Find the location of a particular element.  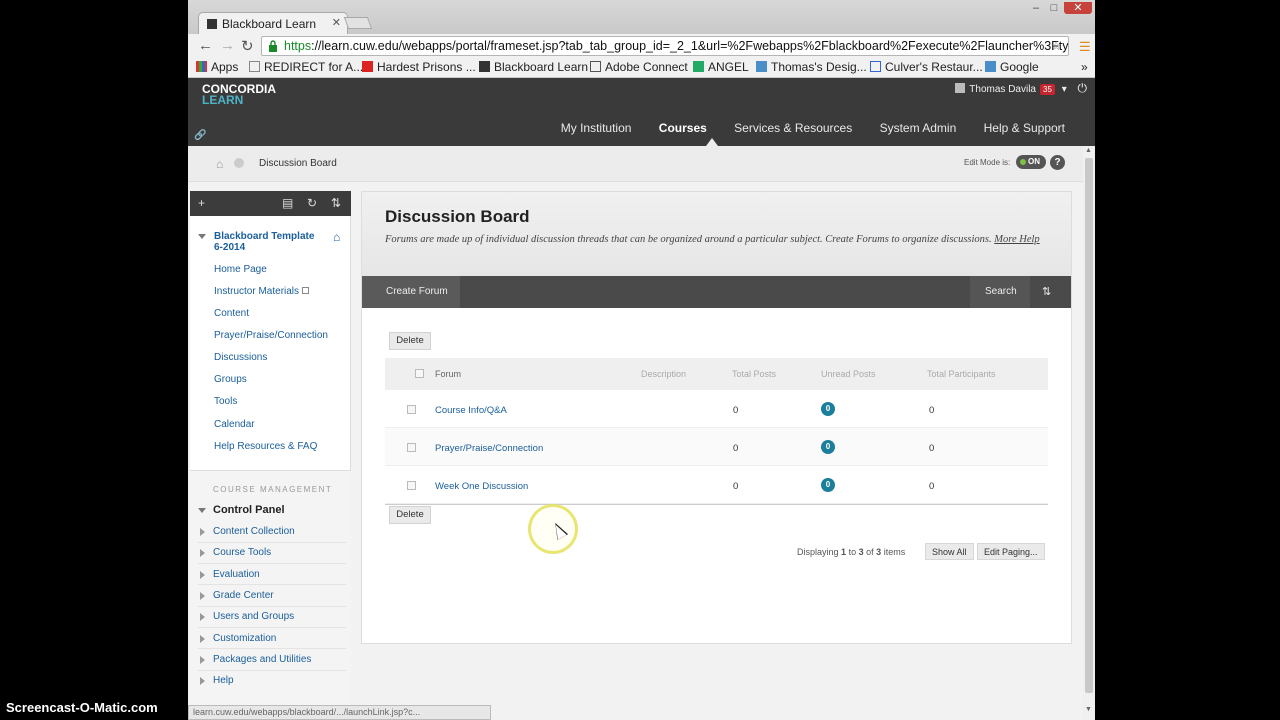

bookmark-star-icon: ☆ is located at coordinates (1056, 46).